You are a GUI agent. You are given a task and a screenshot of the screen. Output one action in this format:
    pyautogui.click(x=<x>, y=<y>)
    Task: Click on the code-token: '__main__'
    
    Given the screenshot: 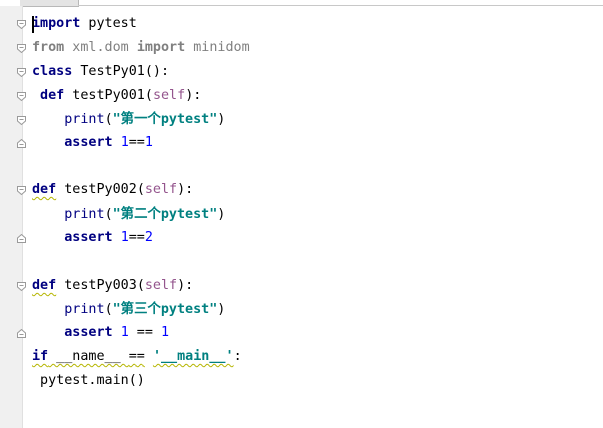 What is the action you would take?
    pyautogui.click(x=193, y=356)
    